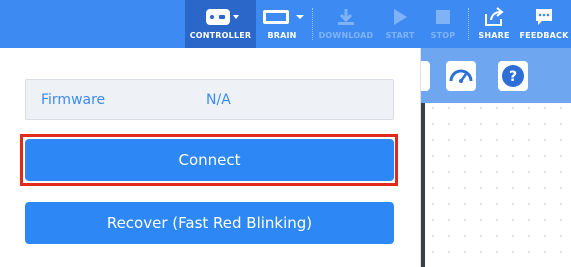 The width and height of the screenshot is (571, 267). What do you see at coordinates (544, 17) in the screenshot?
I see `feedback-icon` at bounding box center [544, 17].